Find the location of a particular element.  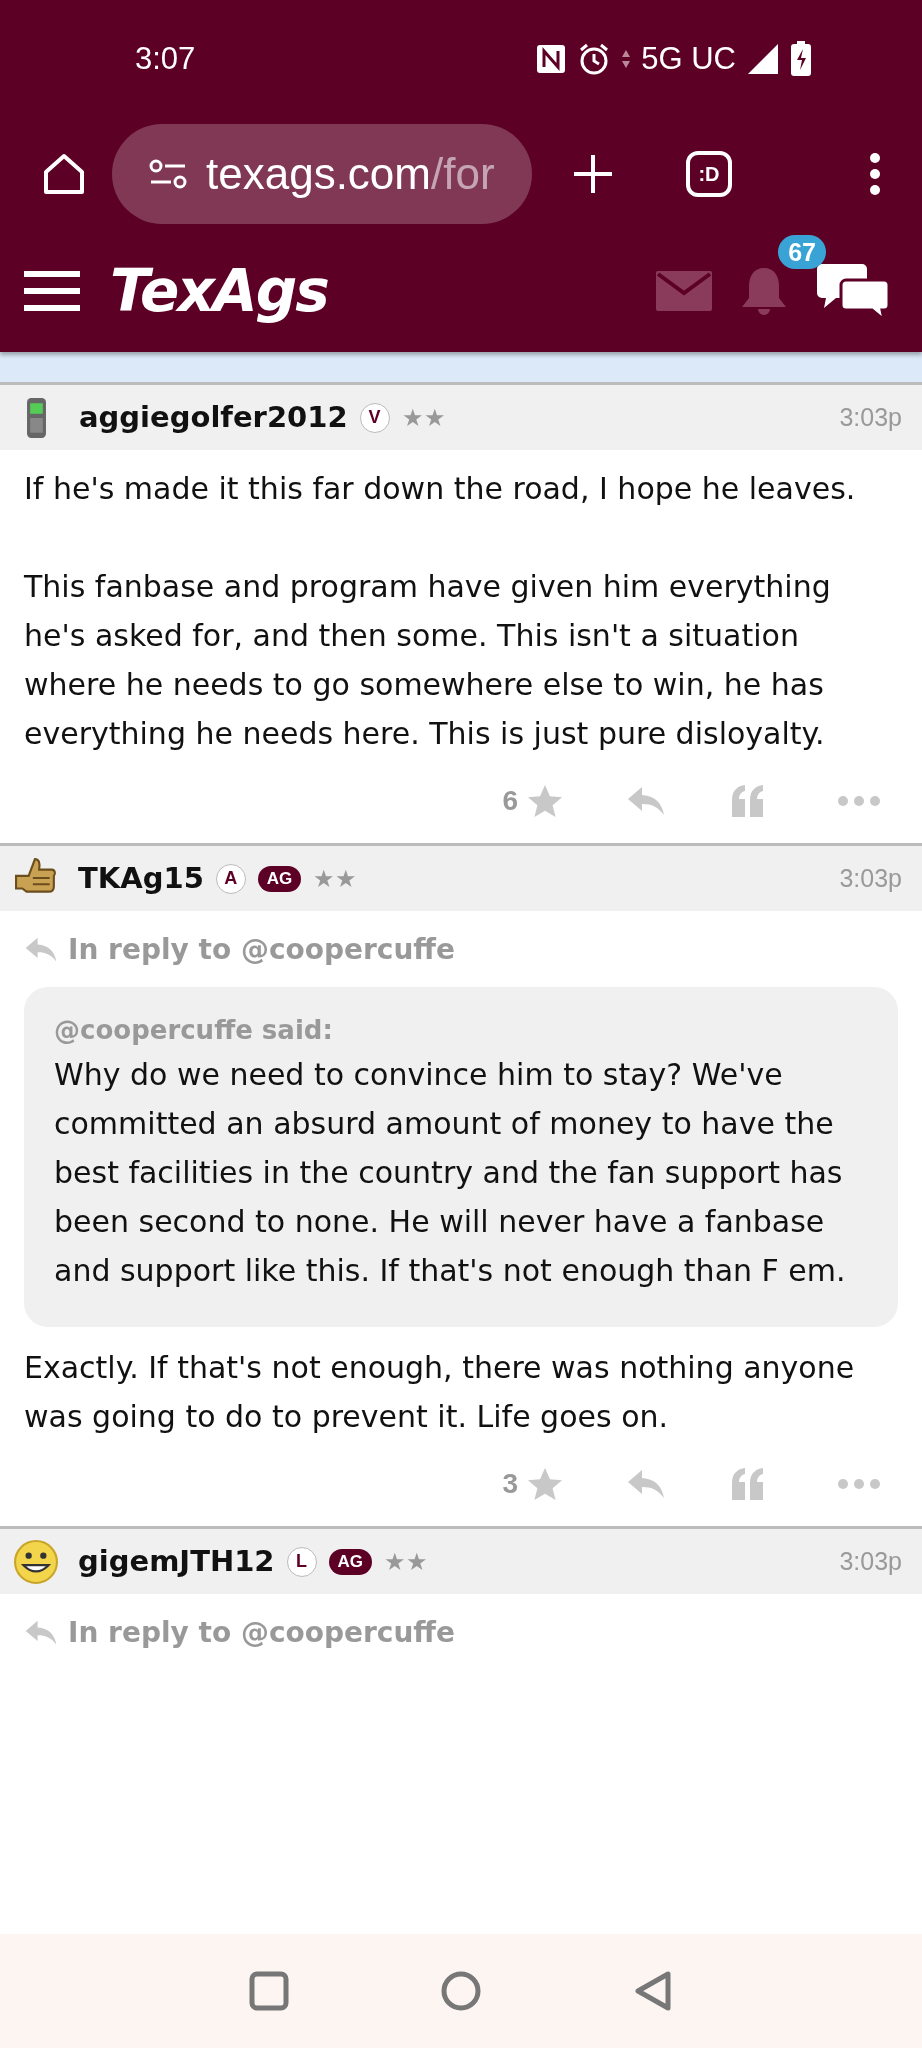

user-badge: V is located at coordinates (374, 417).